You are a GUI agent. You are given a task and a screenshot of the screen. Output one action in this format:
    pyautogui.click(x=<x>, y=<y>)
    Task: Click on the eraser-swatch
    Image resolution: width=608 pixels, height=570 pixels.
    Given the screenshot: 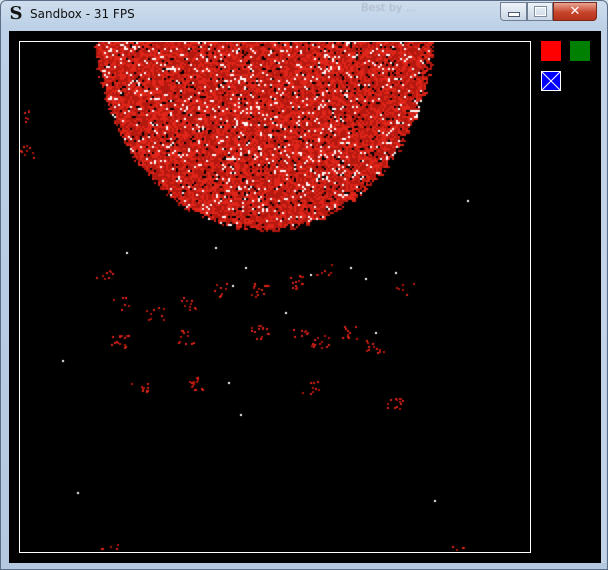 What is the action you would take?
    pyautogui.click(x=551, y=81)
    